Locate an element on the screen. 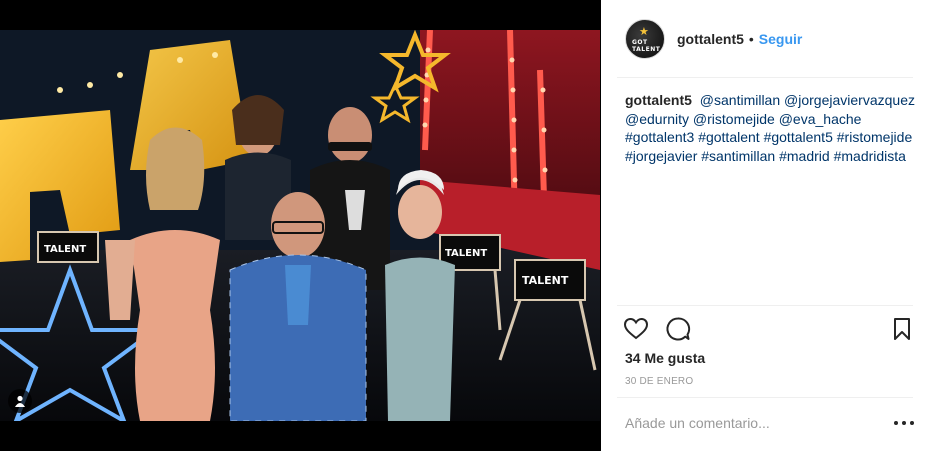 This screenshot has width=937, height=451. more-options-icon is located at coordinates (904, 423).